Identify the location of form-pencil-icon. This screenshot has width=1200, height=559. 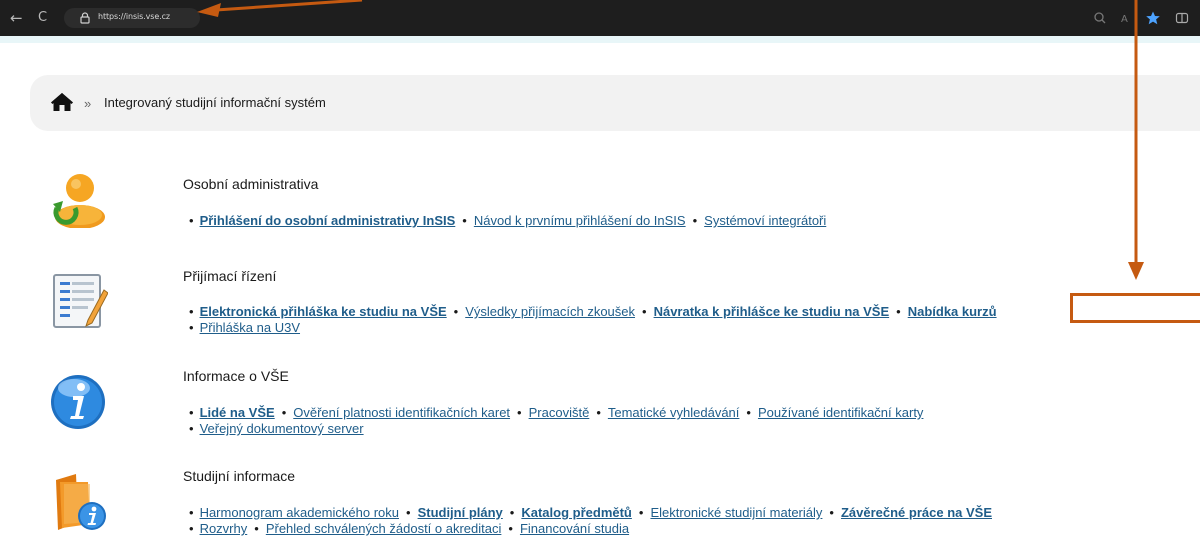
(80, 301).